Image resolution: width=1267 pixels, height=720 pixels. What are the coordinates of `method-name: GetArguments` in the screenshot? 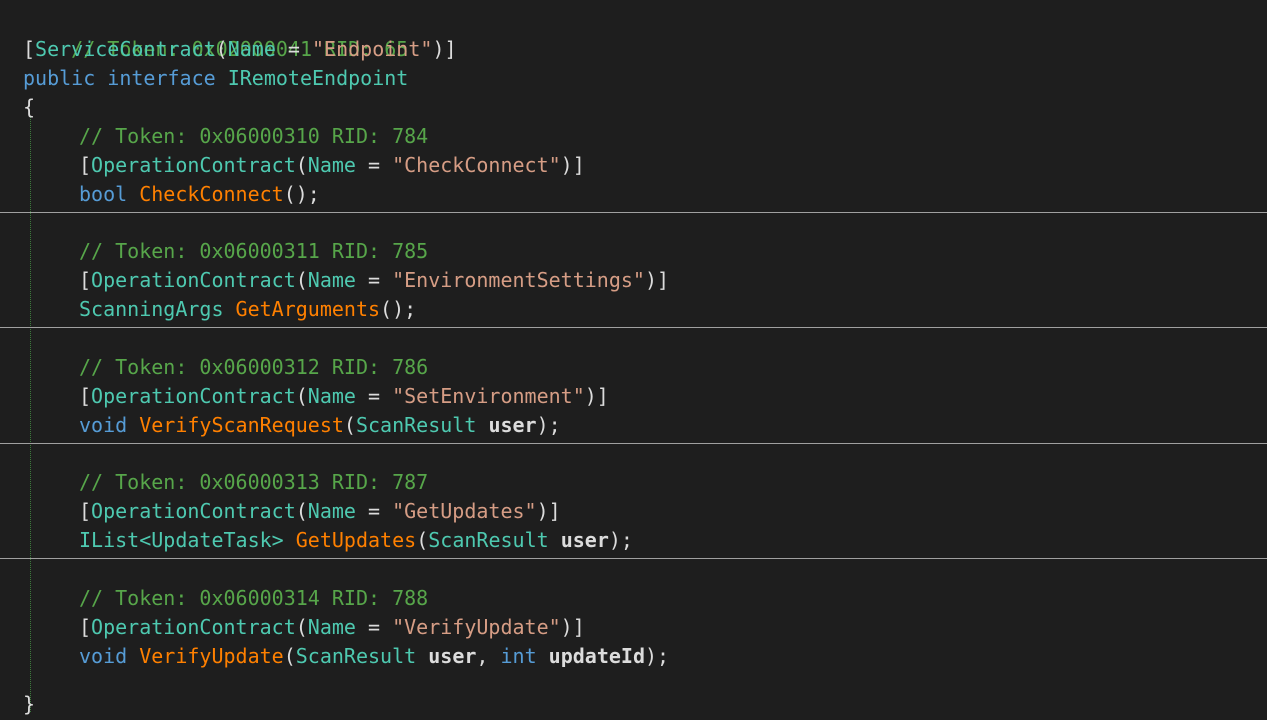 It's located at (308, 309).